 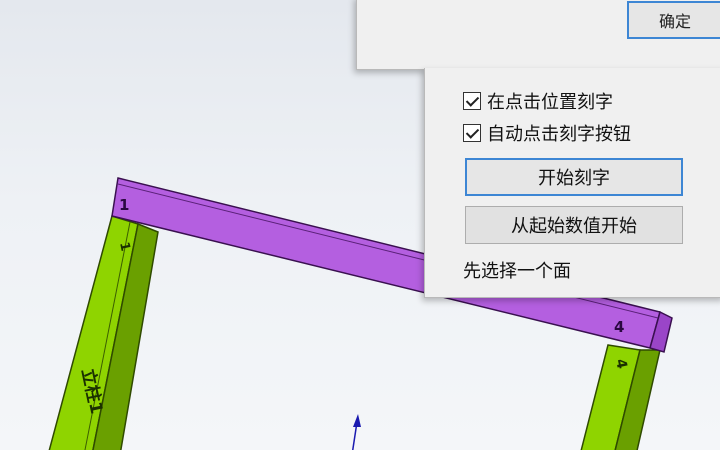 I want to click on click-position-label: 在点击位置刻字, so click(x=550, y=102).